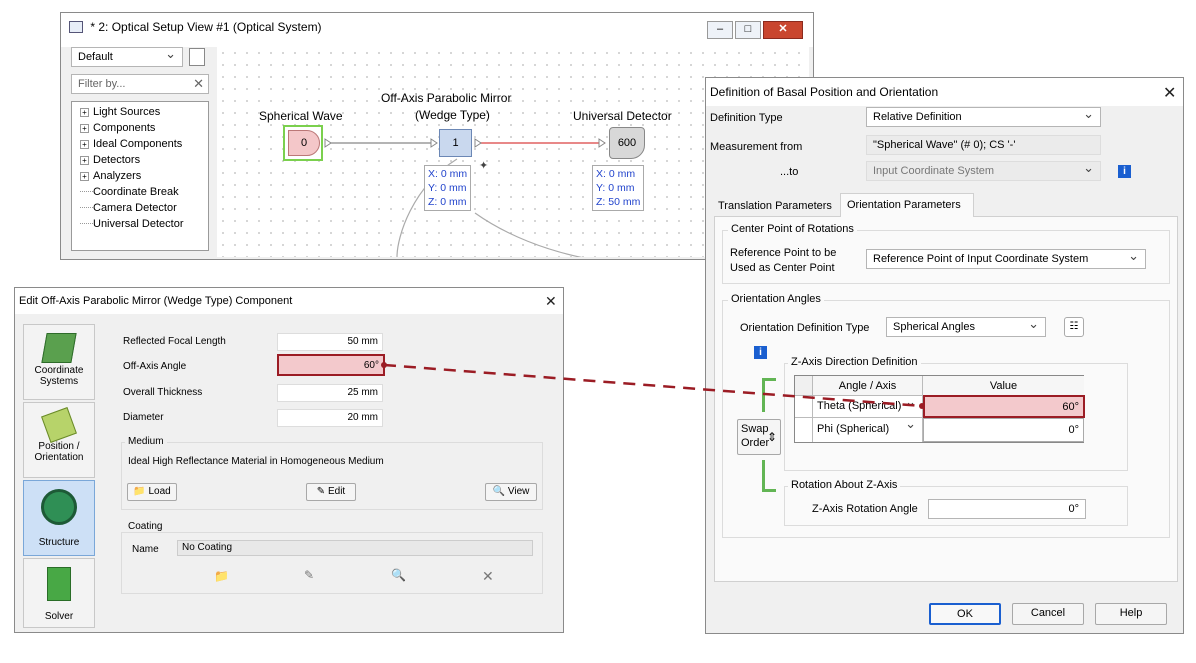 This screenshot has width=1196, height=663. I want to click on info-icon: i, so click(1124, 171).